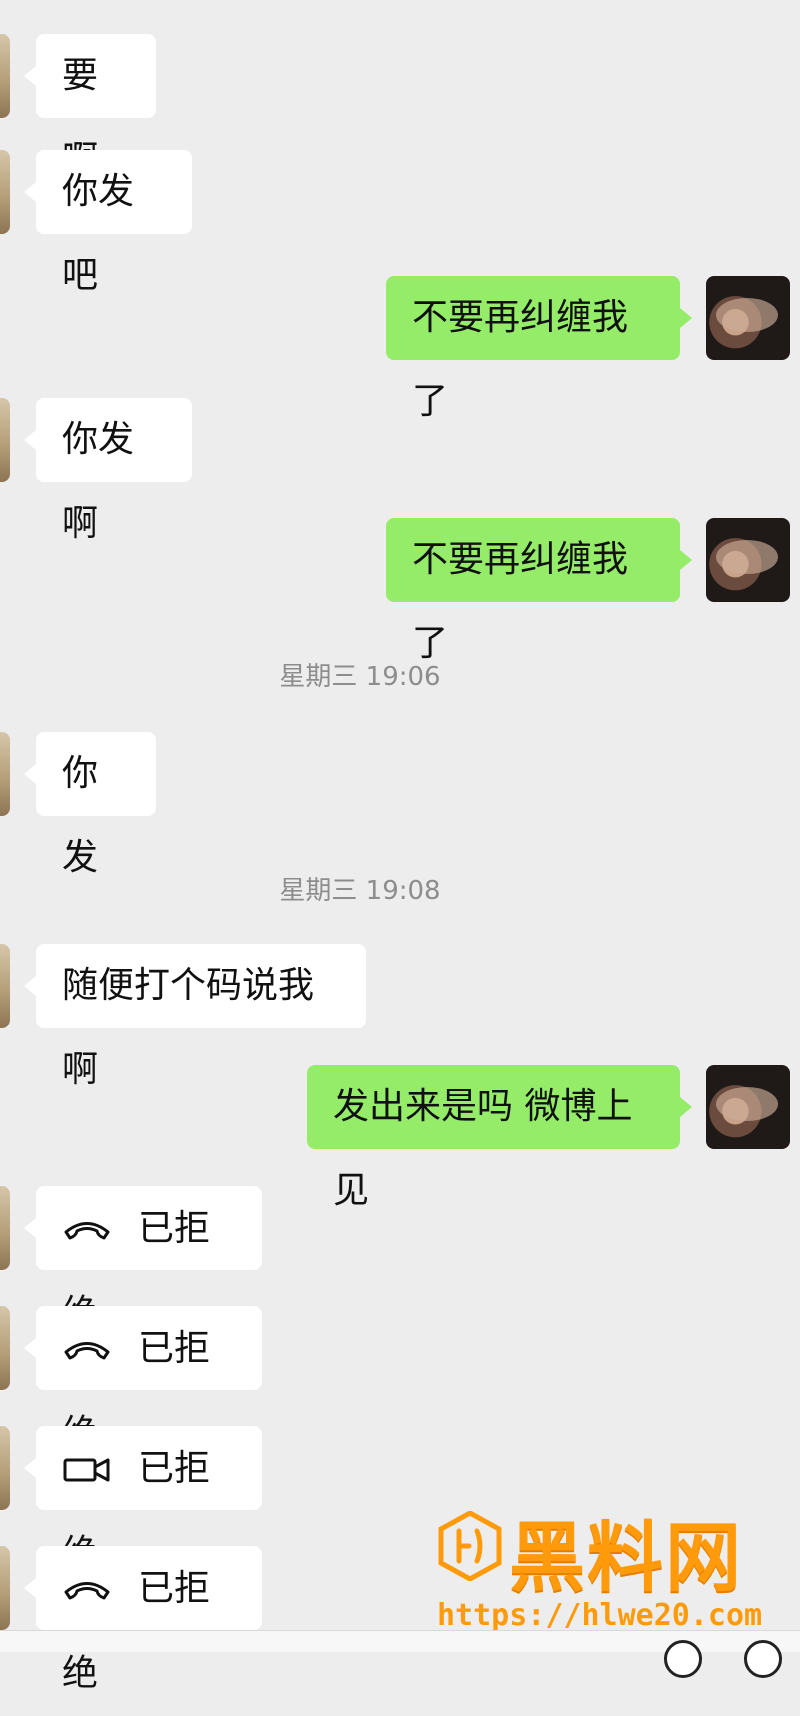 This screenshot has width=800, height=1716. I want to click on video-call-declined-bubble: 已拒绝, so click(143, 1500).